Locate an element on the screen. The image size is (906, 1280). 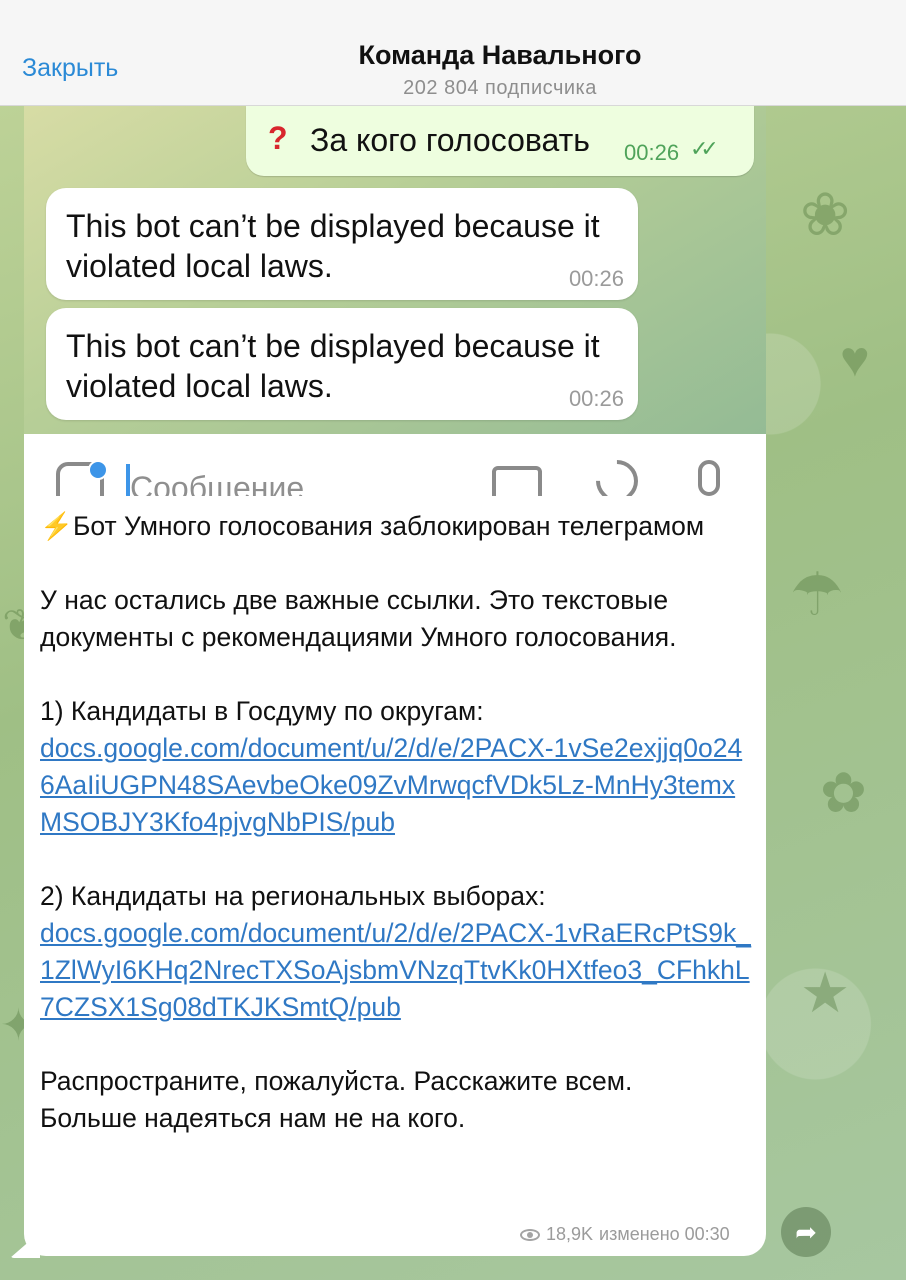
embedded-input-bar: Сообщение is located at coordinates (395, 465).